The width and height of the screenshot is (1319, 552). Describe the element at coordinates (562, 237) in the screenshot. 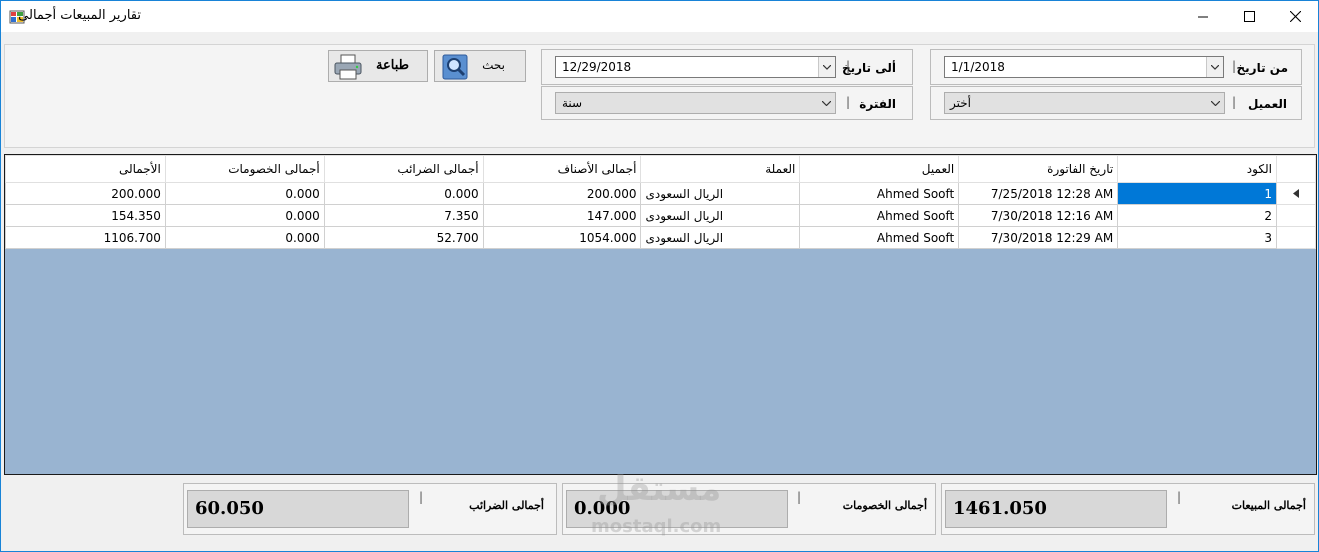

I see `items-total-cell: 1054.000` at that location.